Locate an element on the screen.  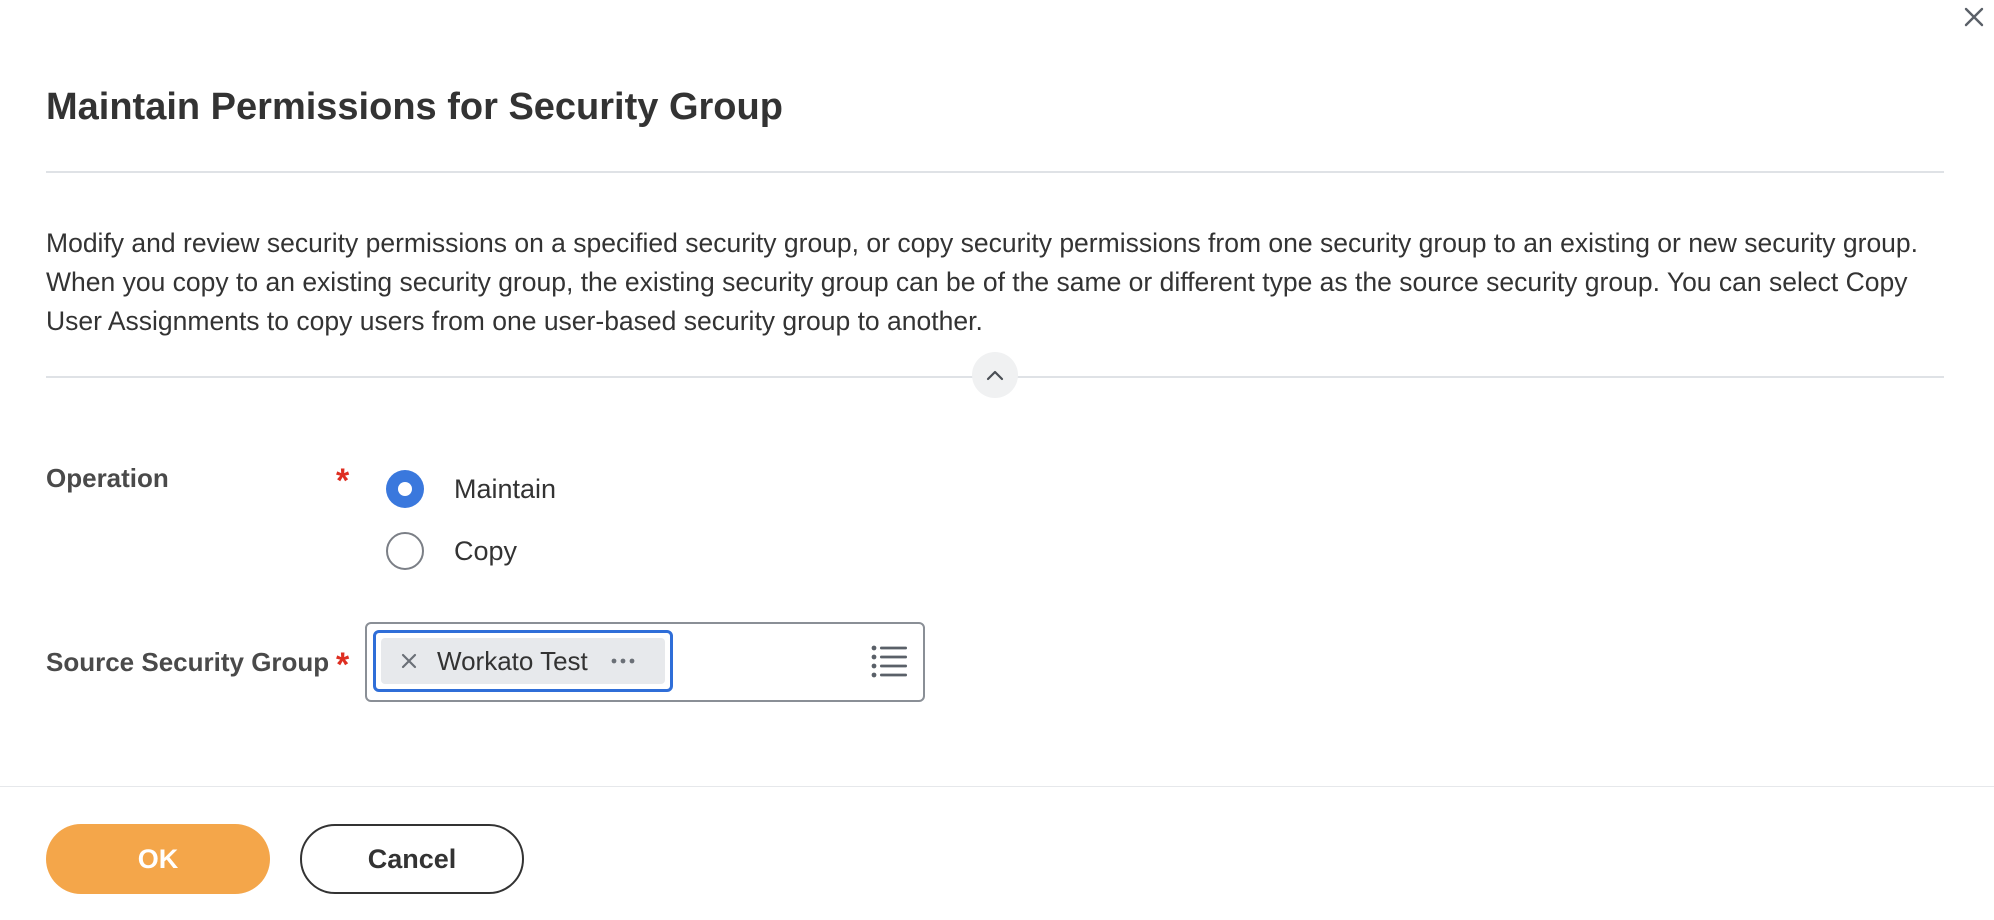
source-security-group-required-marker: * is located at coordinates (343, 665).